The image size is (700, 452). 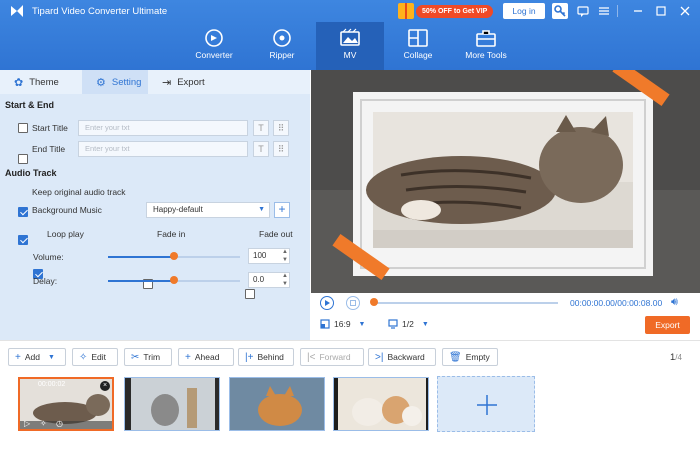 I want to click on clip-effect-icon: ✧, so click(x=43, y=423).